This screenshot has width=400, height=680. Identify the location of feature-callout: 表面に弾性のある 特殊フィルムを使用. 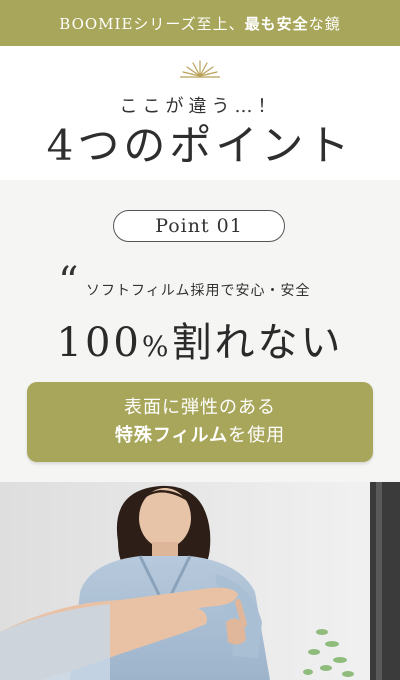
(200, 422).